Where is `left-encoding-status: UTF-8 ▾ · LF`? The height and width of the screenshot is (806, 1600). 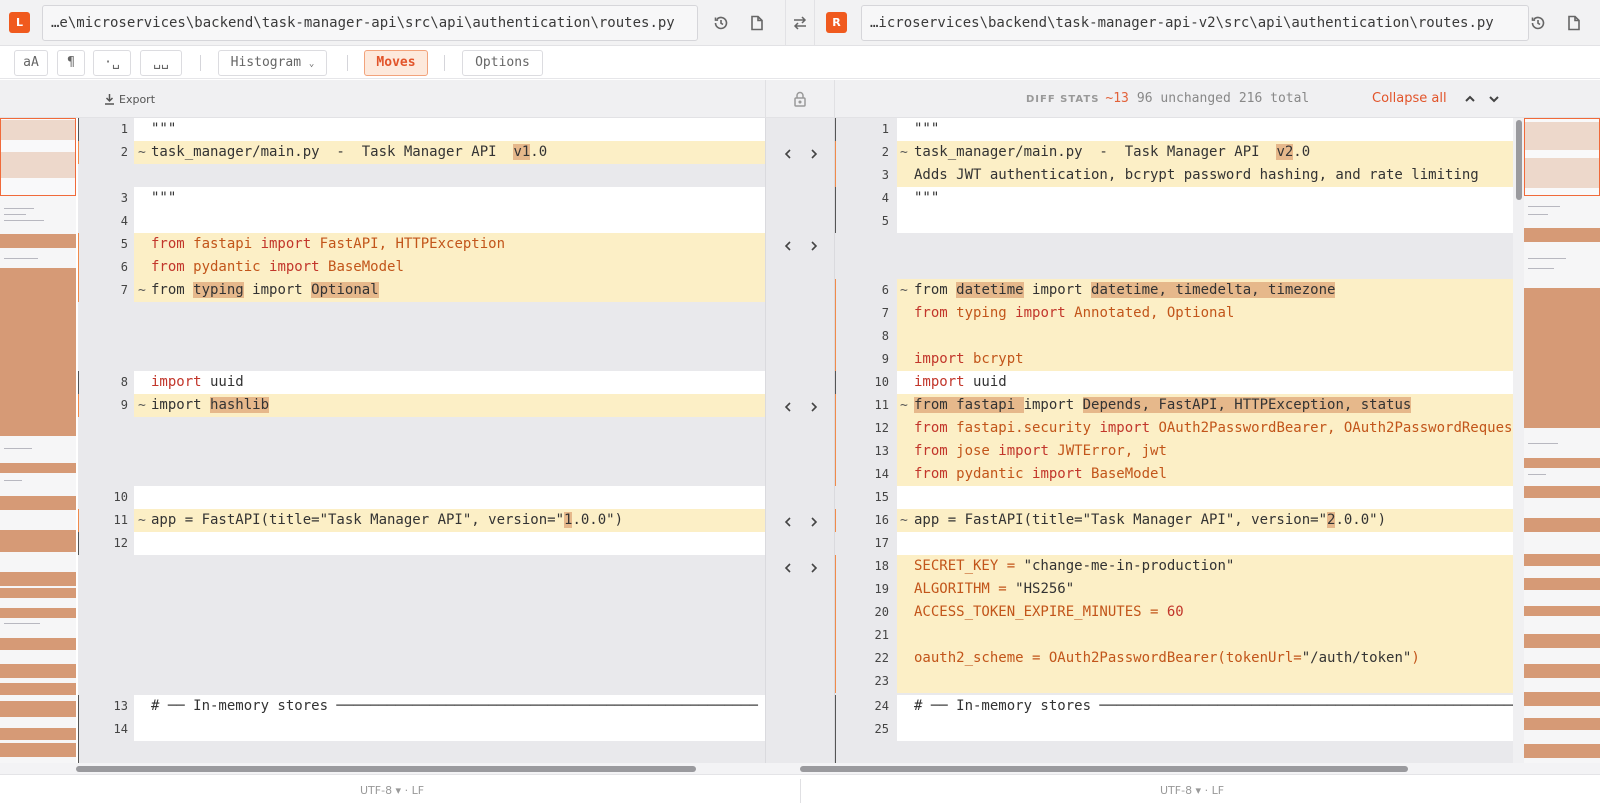
left-encoding-status: UTF-8 ▾ · LF is located at coordinates (392, 790).